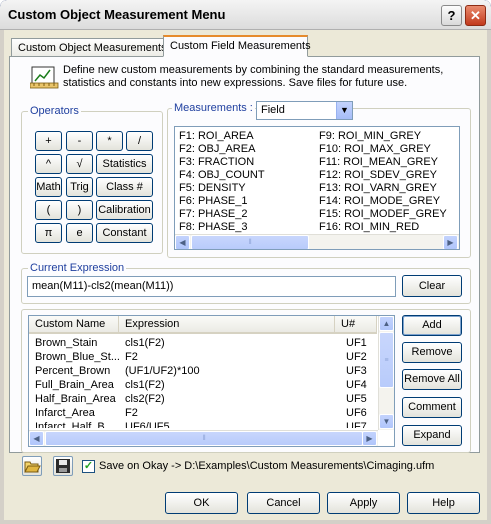 This screenshot has width=491, height=524. I want to click on comment-button: Comment, so click(432, 407).